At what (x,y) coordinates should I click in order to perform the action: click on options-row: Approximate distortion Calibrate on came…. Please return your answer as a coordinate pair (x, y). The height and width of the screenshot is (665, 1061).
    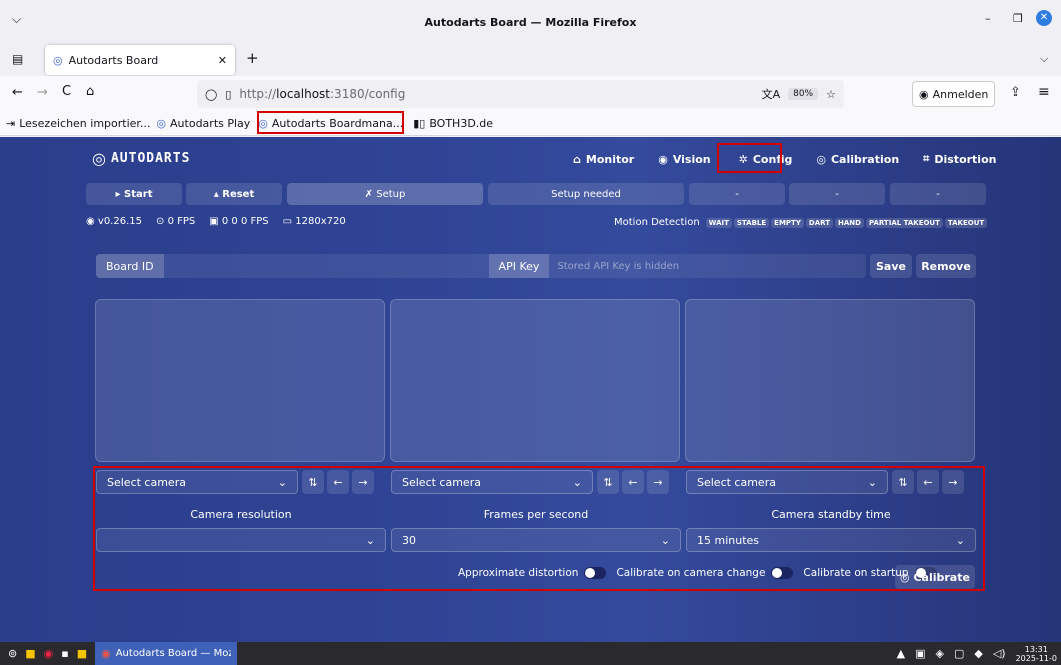
    Looking at the image, I should click on (697, 573).